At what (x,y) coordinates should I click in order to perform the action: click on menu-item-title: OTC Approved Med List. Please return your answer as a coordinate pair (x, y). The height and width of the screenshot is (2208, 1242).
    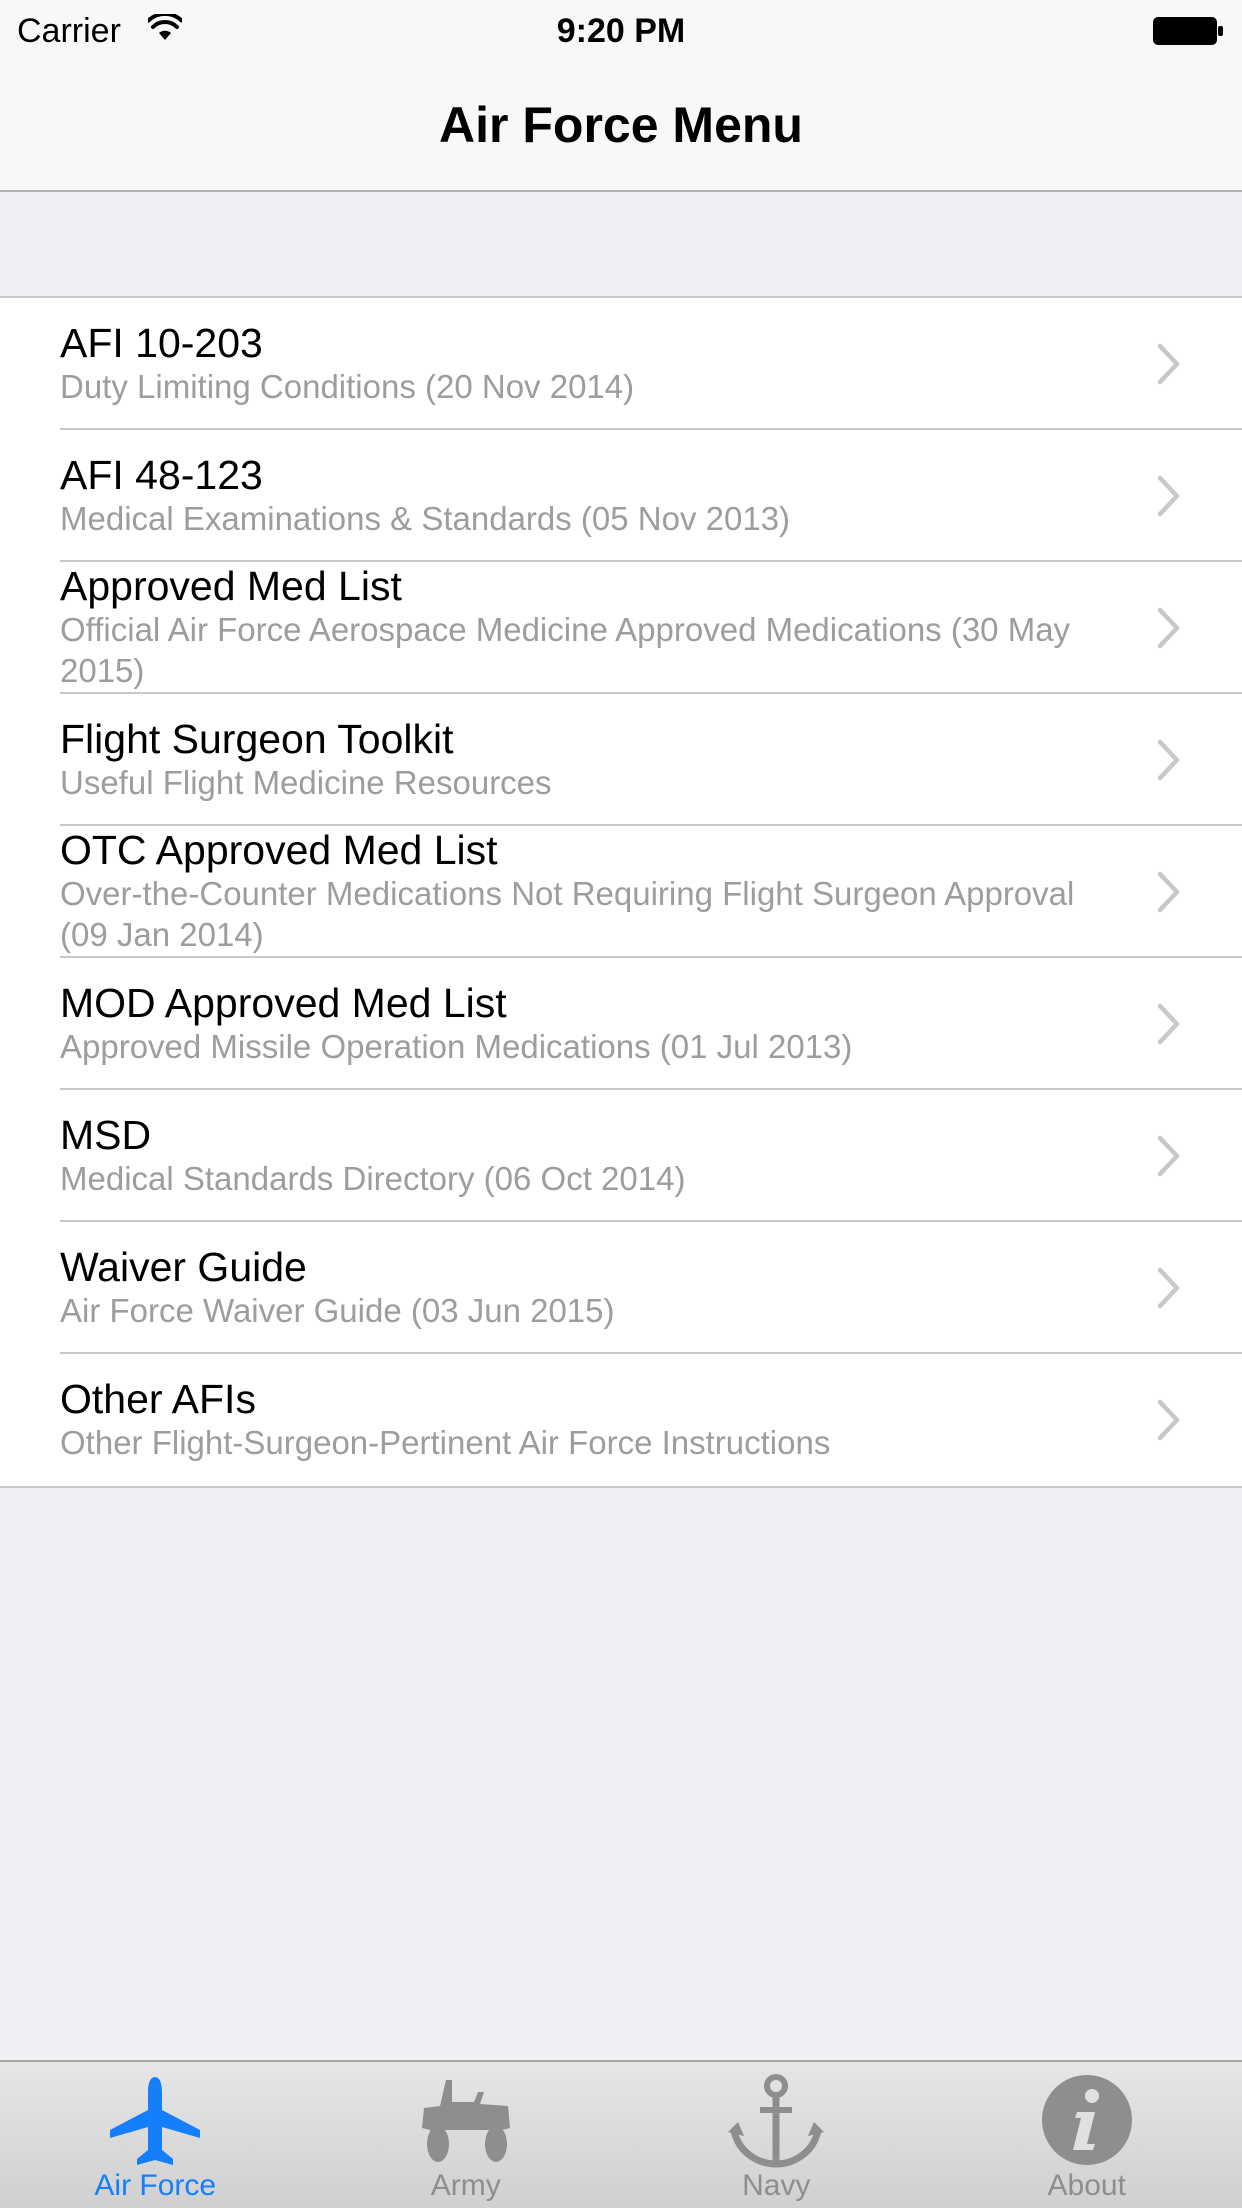
    Looking at the image, I should click on (279, 850).